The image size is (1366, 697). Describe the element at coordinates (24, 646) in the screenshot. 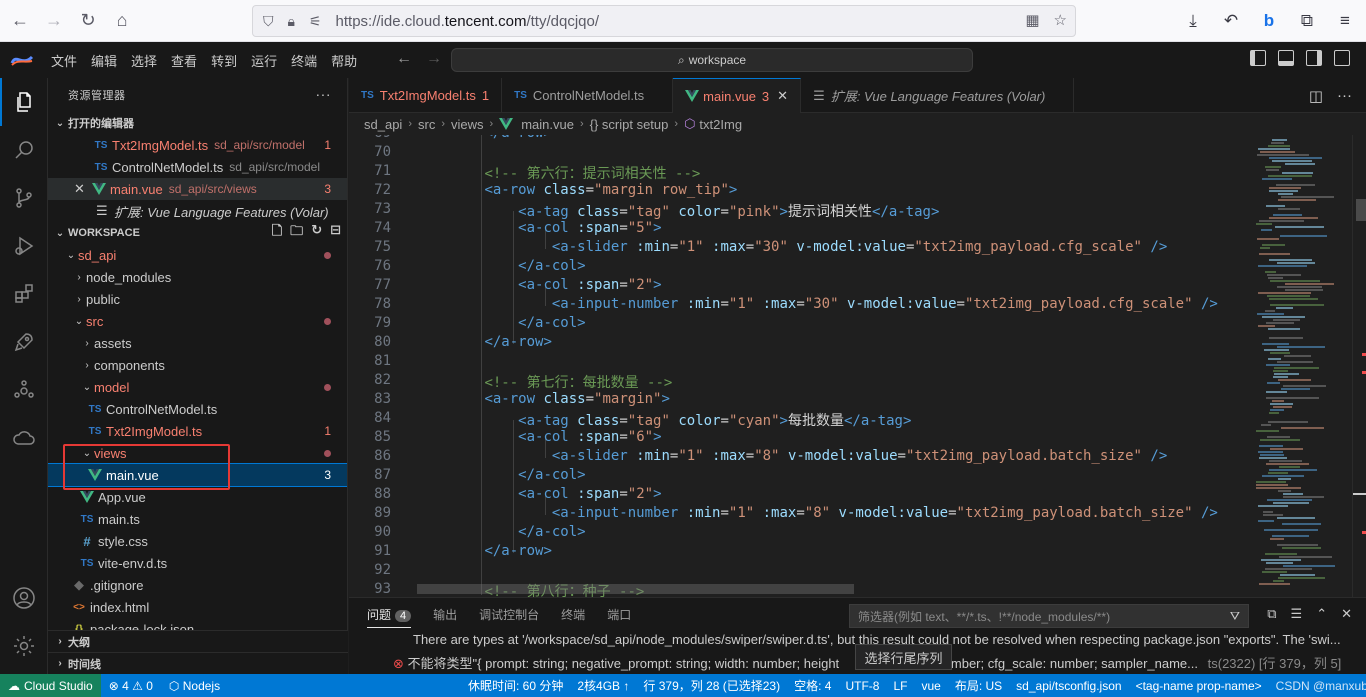

I see `settings-gear-icon` at that location.